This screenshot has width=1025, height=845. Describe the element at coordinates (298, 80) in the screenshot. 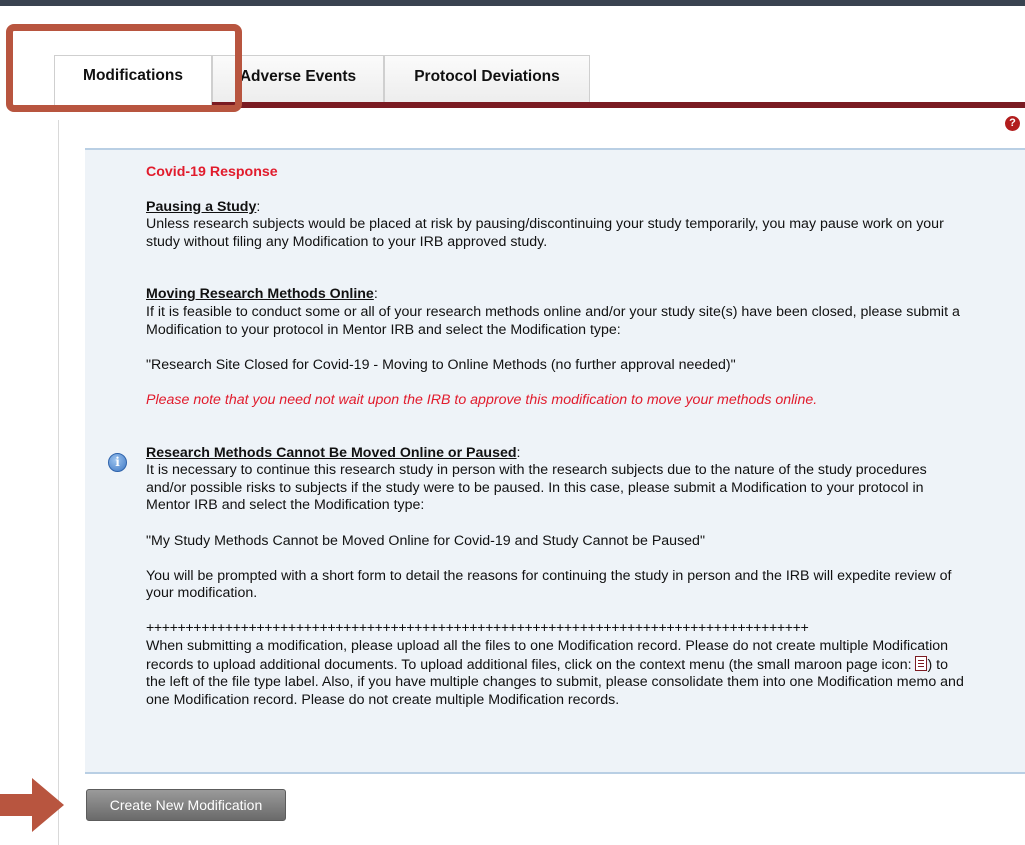

I see `tab-adverse-events: Adverse Events` at that location.